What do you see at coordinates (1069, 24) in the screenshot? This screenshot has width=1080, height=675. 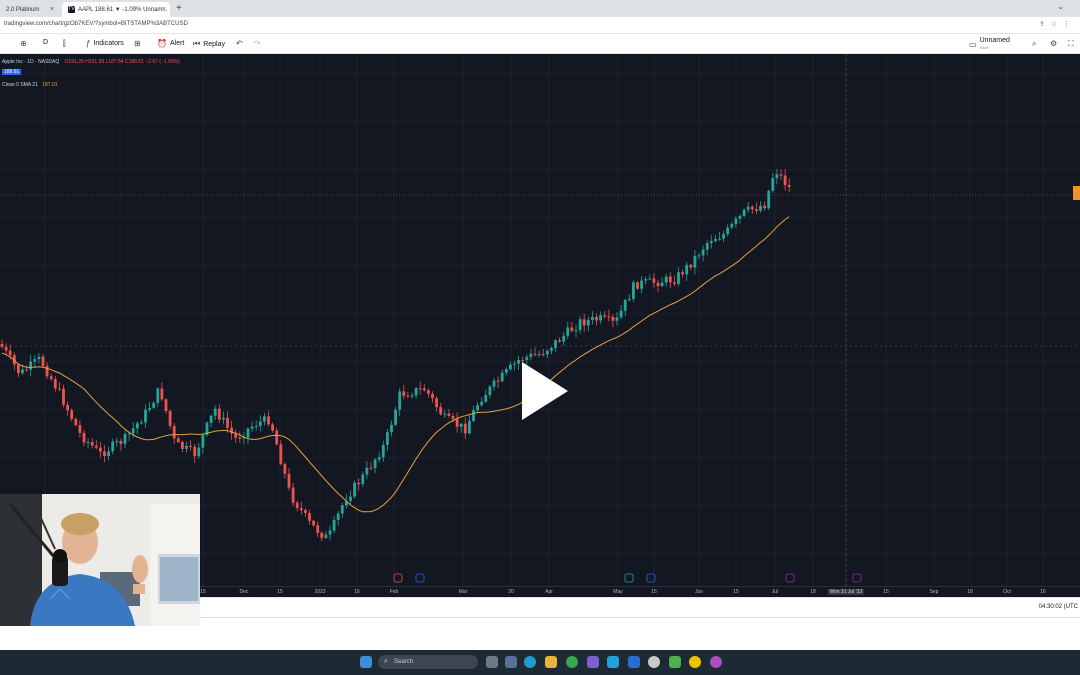 I see `menu-icon: ⋮` at bounding box center [1069, 24].